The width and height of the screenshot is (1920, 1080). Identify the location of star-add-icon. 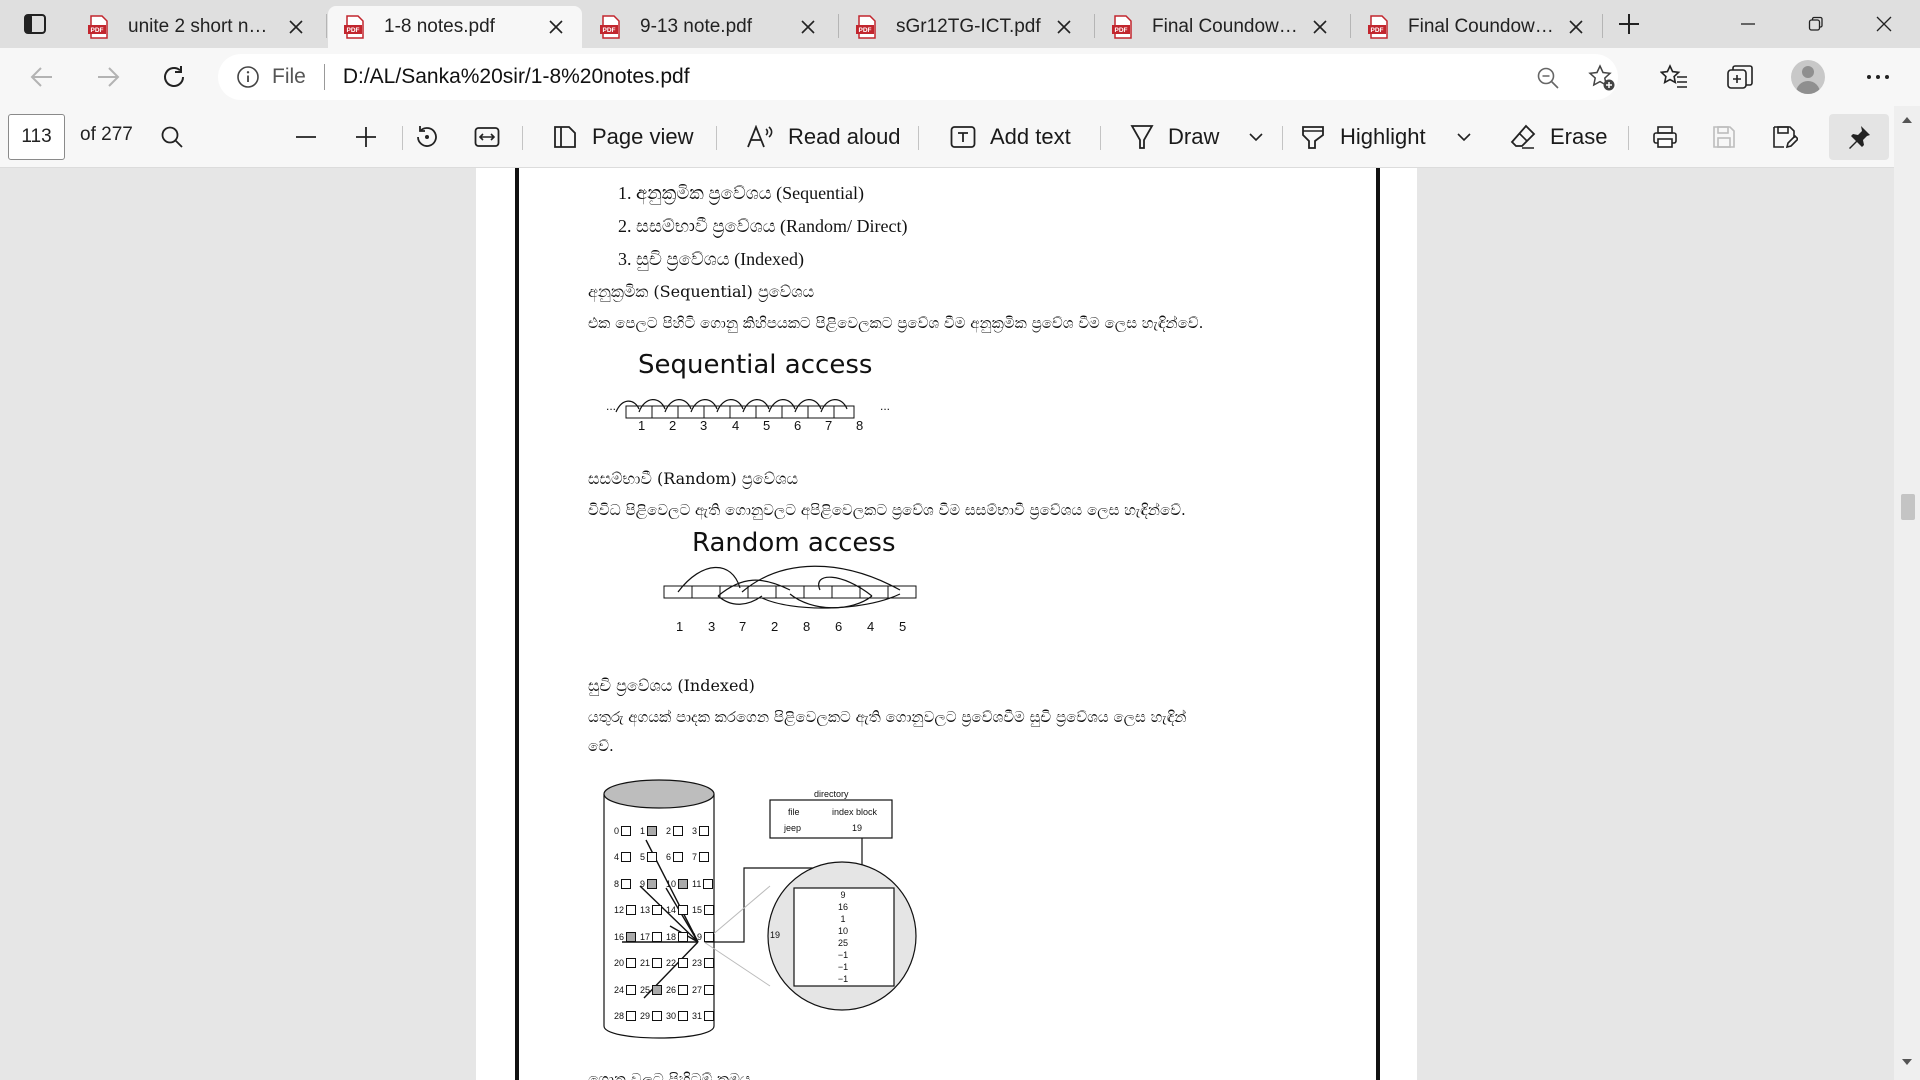
(1601, 77).